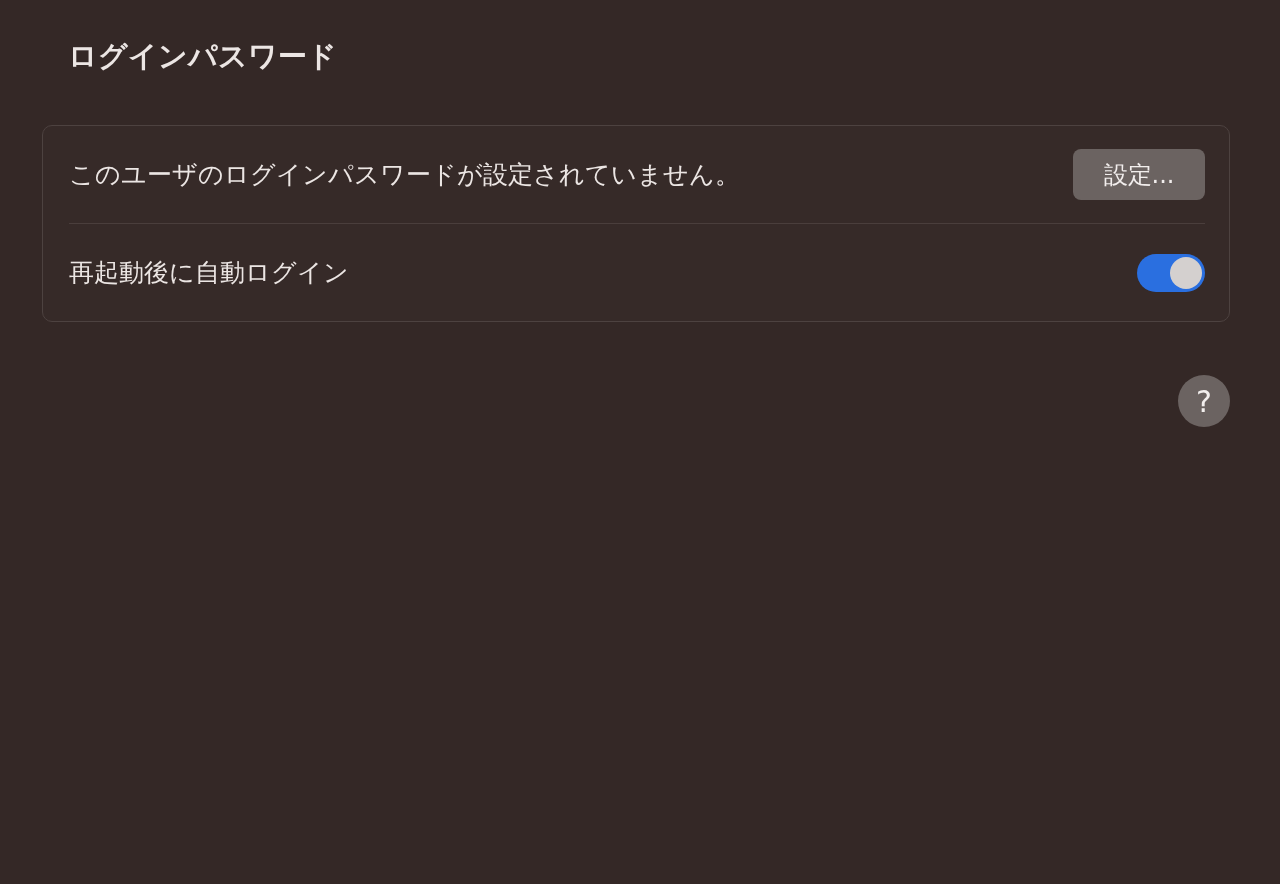 The width and height of the screenshot is (1280, 884). I want to click on section-title: ログインパスワード, so click(203, 56).